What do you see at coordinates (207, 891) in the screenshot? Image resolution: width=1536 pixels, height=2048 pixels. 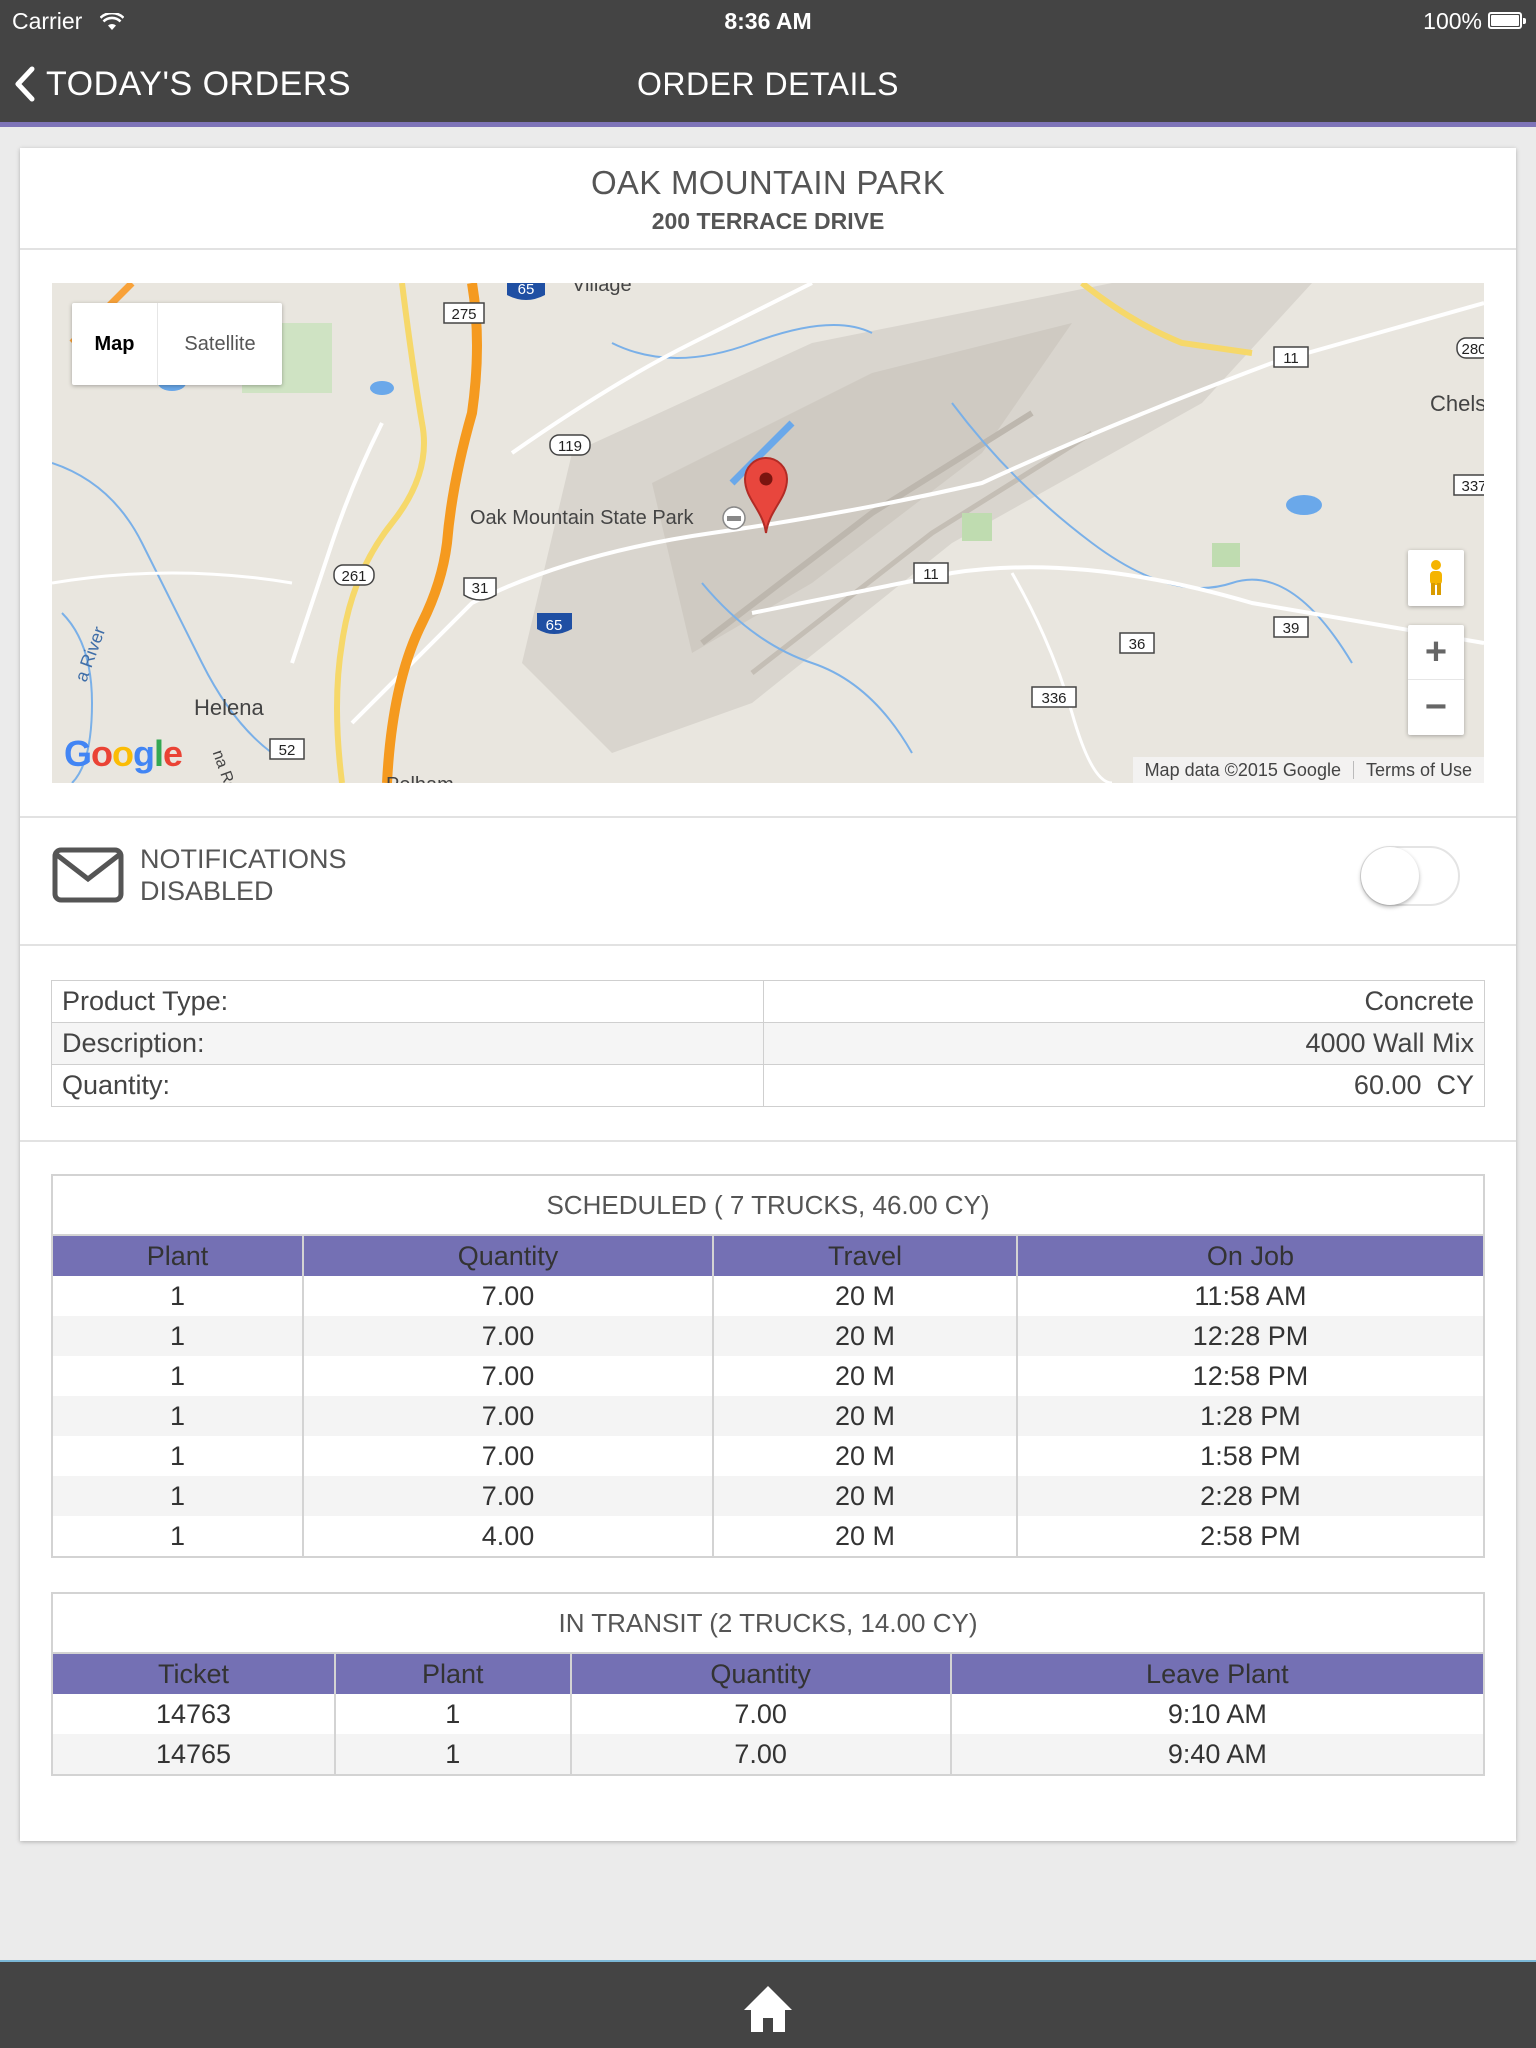 I see `notifications-state: DISABLED` at bounding box center [207, 891].